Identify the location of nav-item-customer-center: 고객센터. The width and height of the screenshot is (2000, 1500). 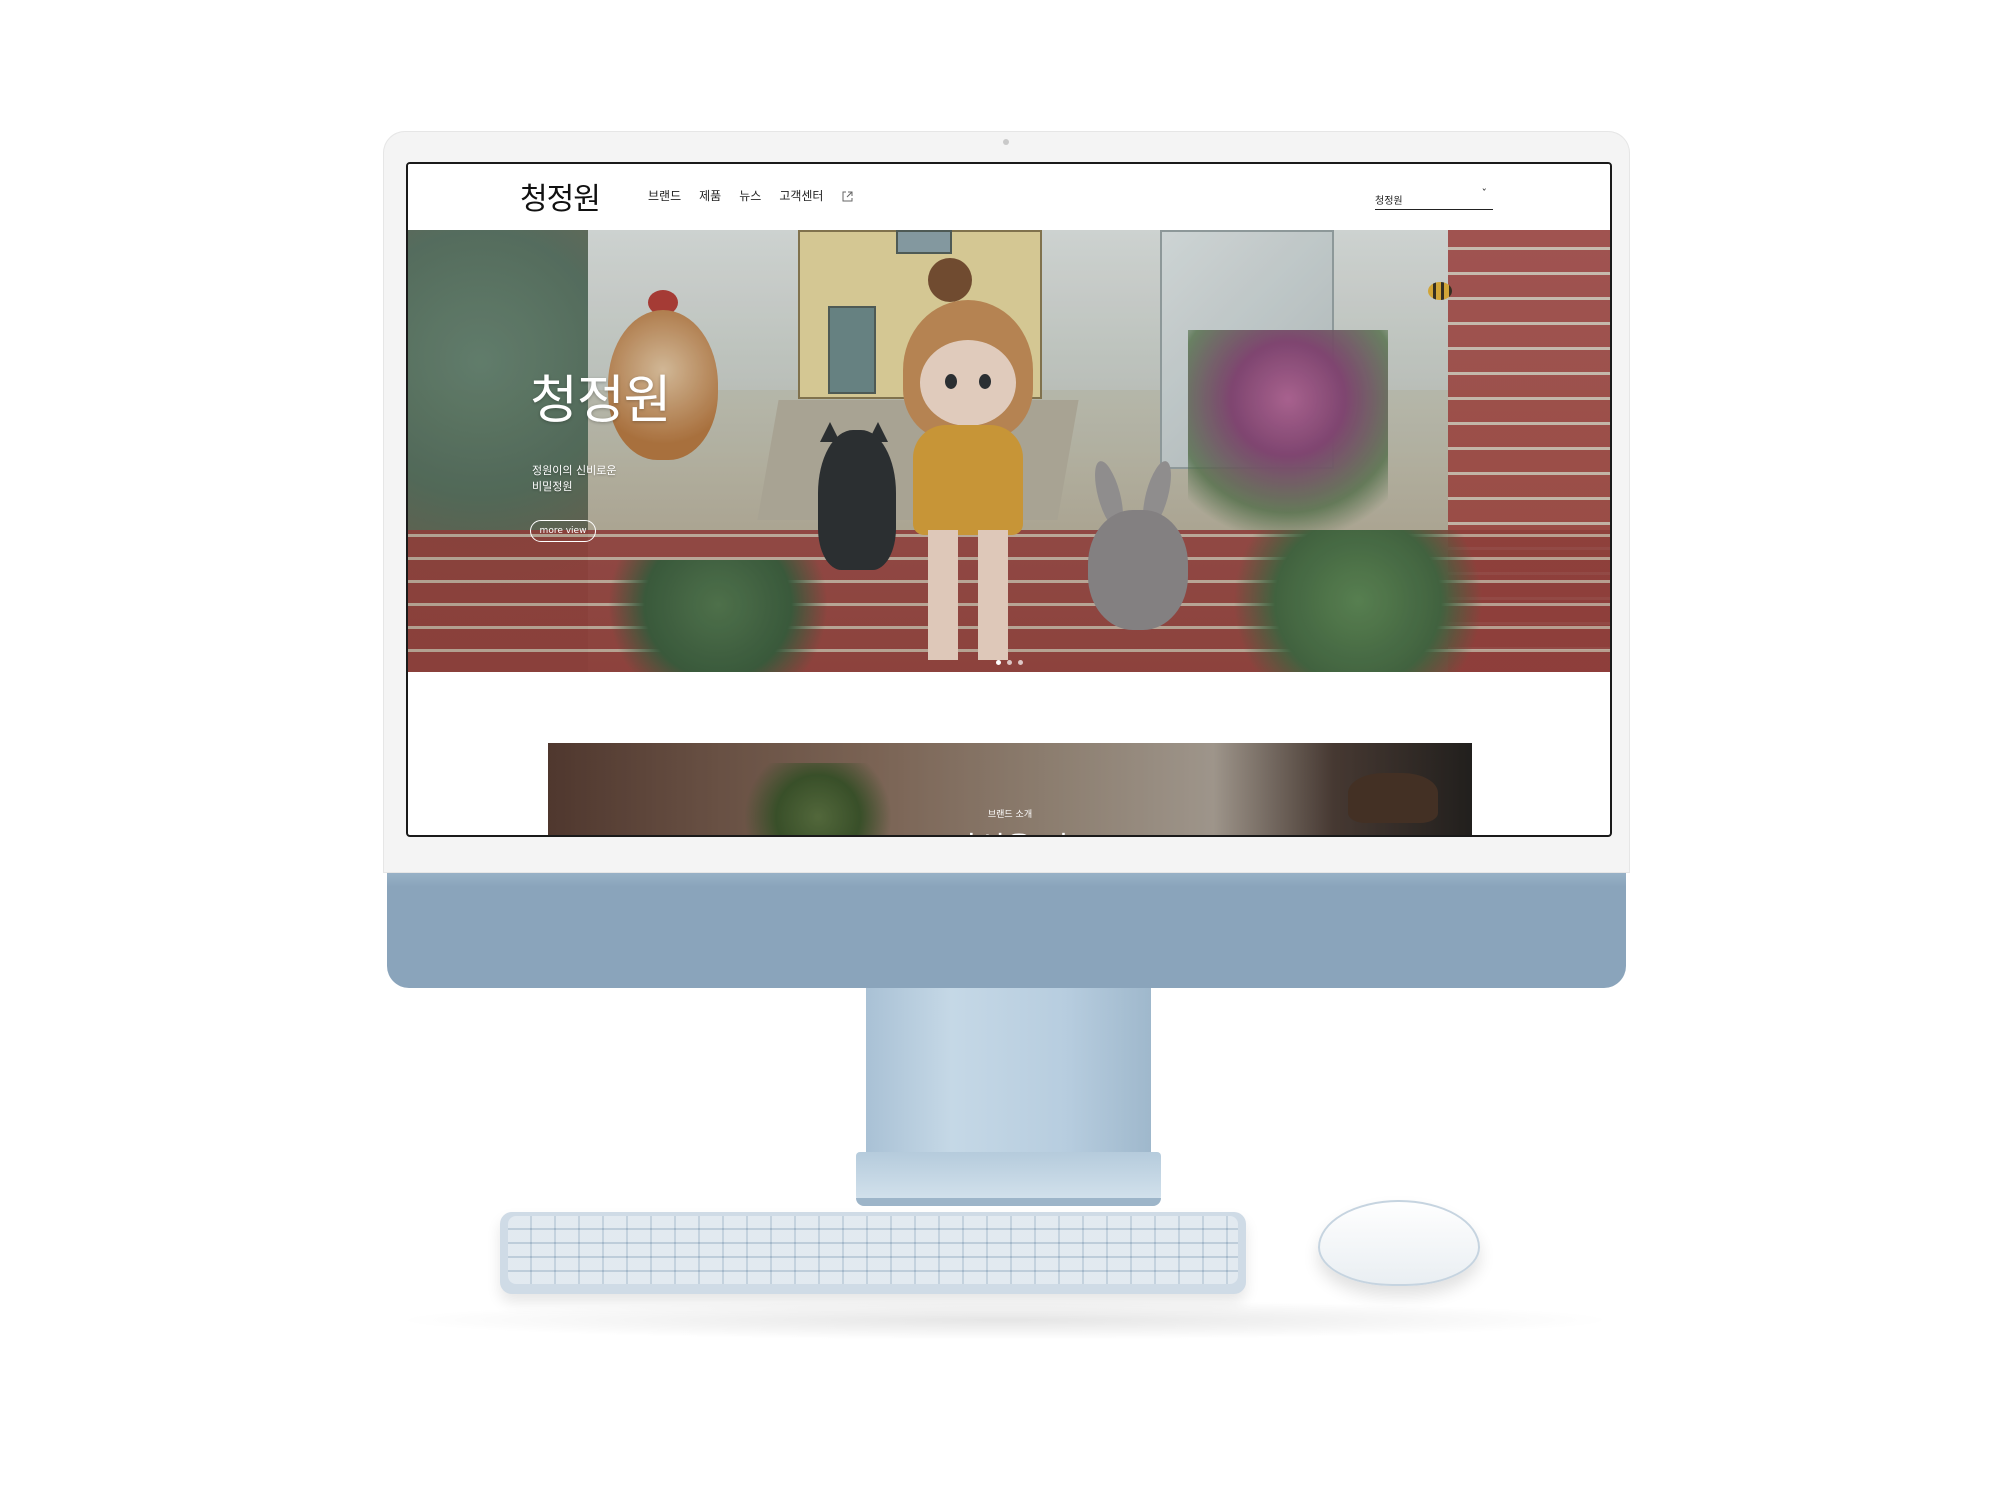
(801, 195).